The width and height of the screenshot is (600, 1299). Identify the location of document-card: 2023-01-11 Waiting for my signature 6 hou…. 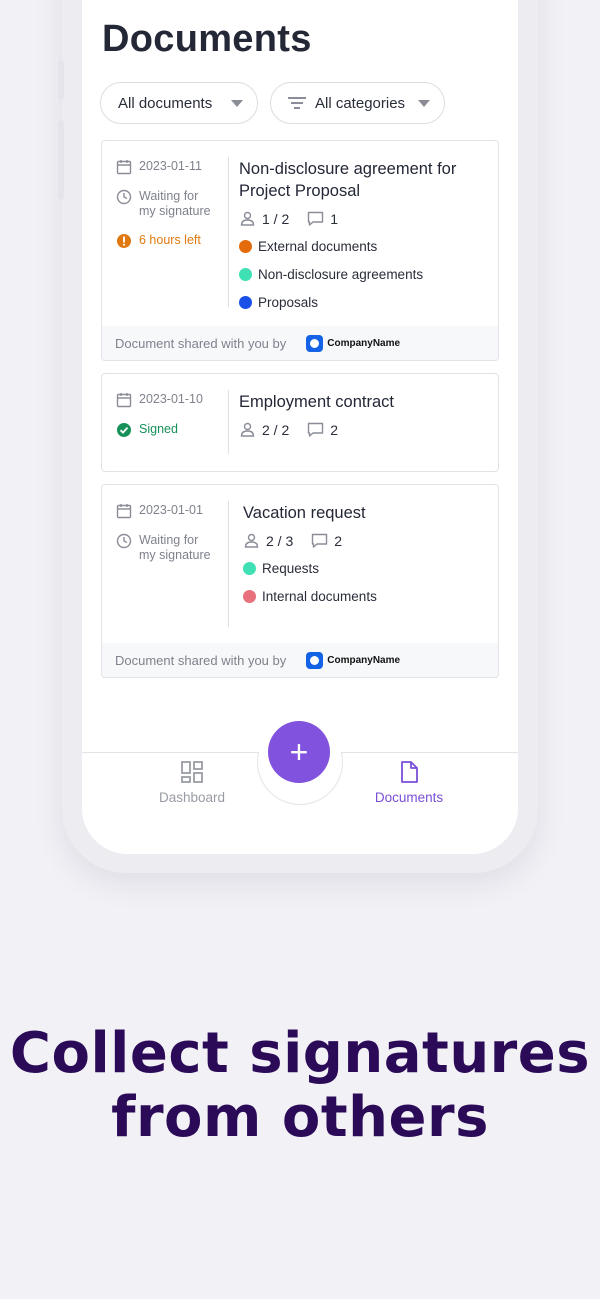
(300, 250).